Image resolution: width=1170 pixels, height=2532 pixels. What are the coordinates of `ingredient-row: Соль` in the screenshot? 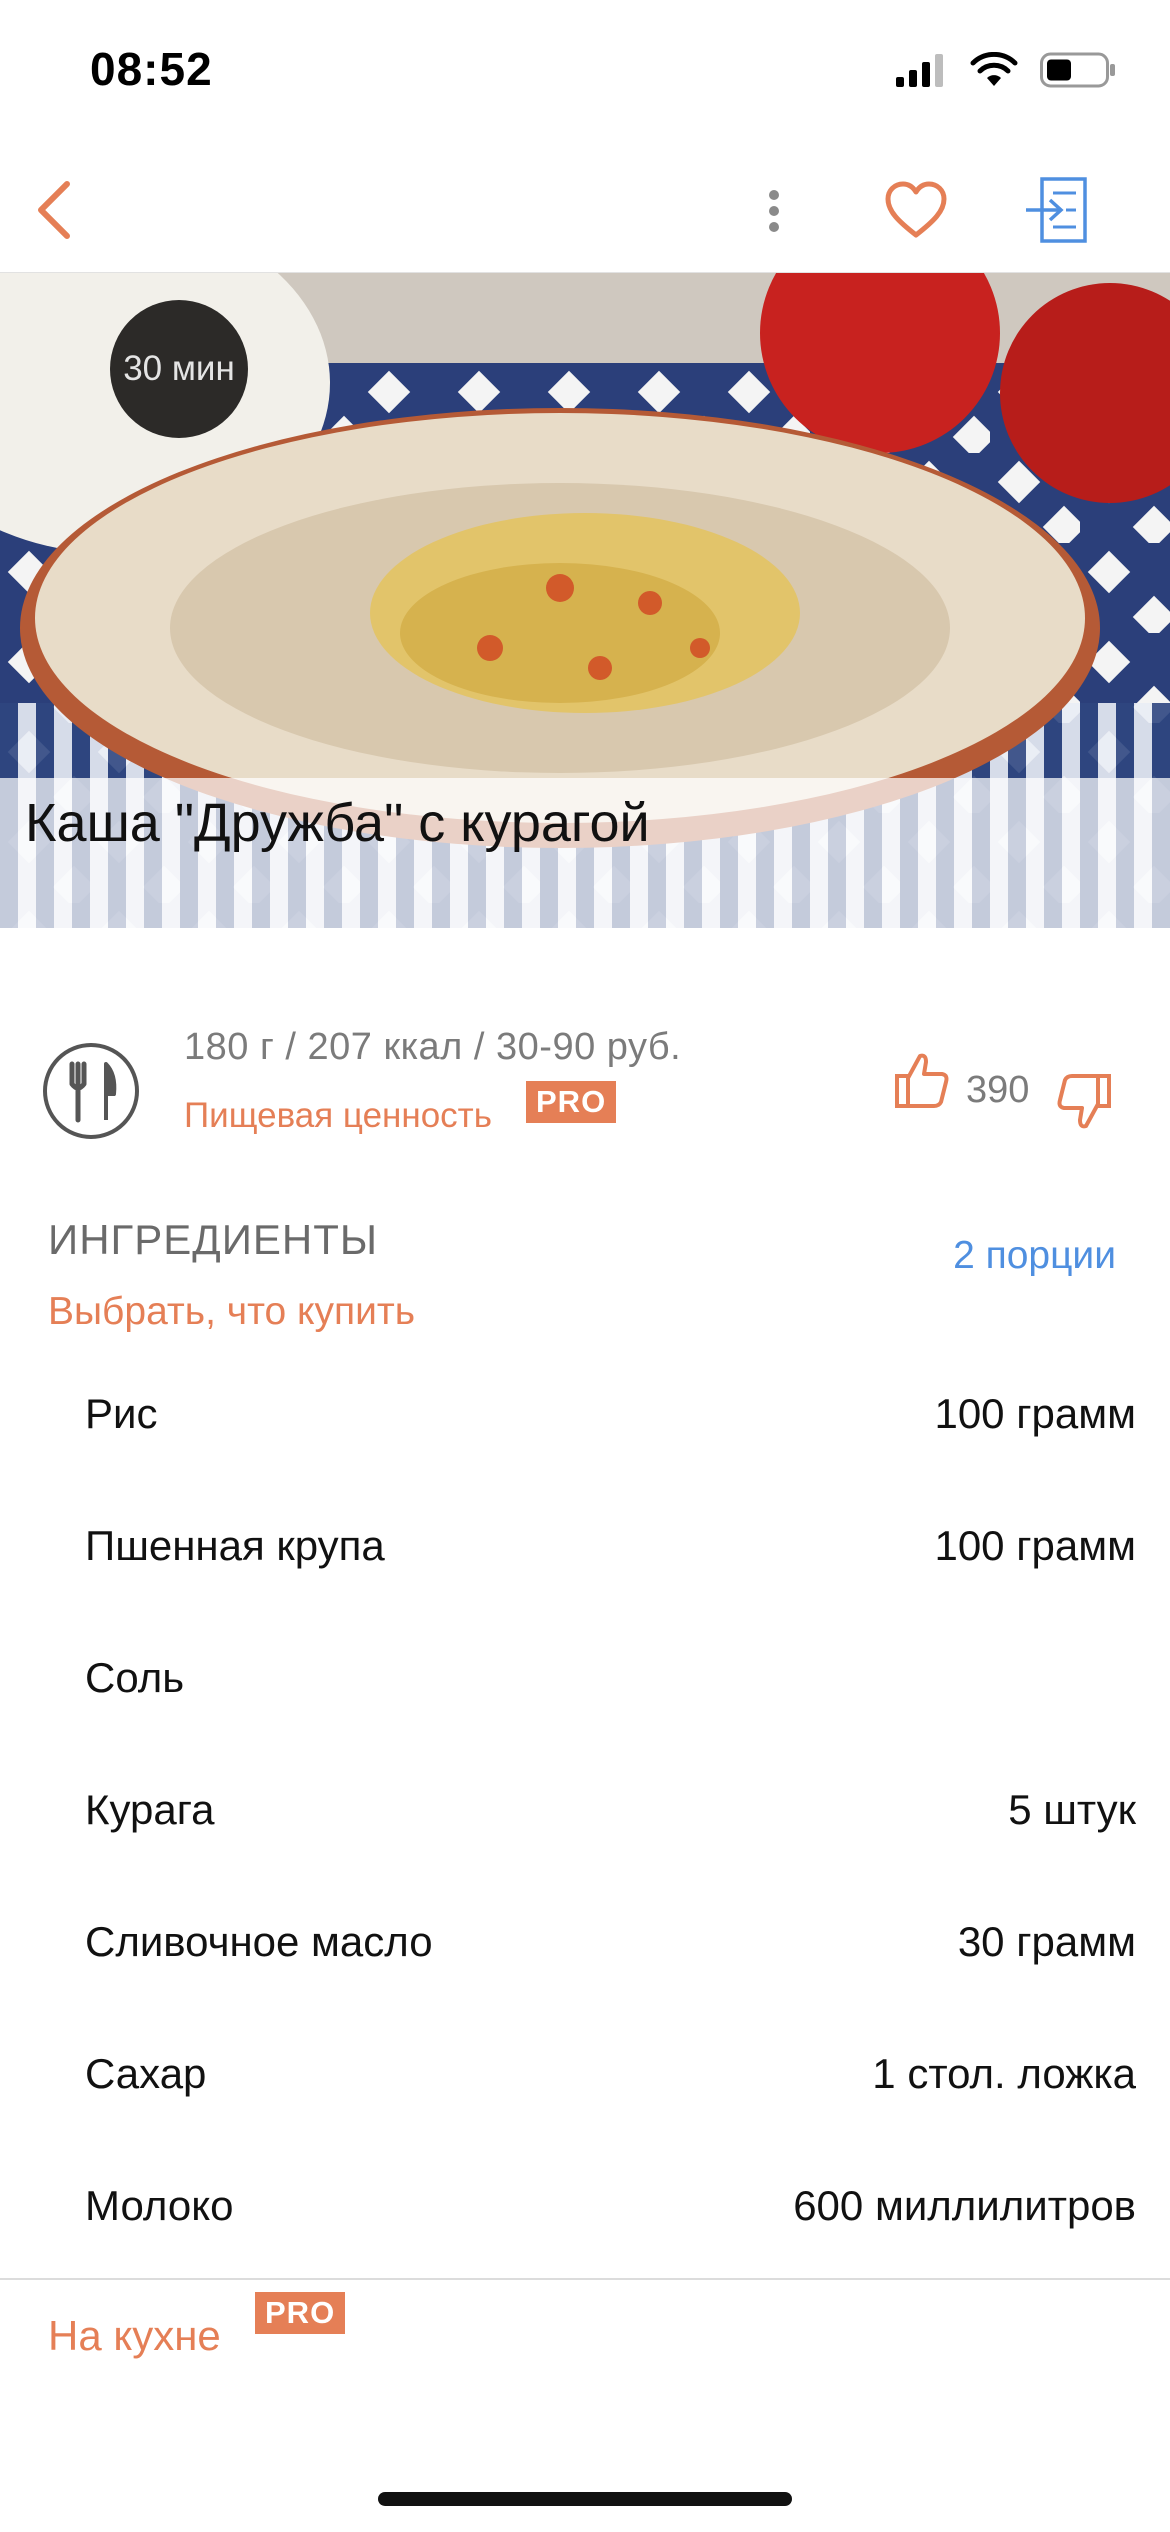 It's located at (585, 1680).